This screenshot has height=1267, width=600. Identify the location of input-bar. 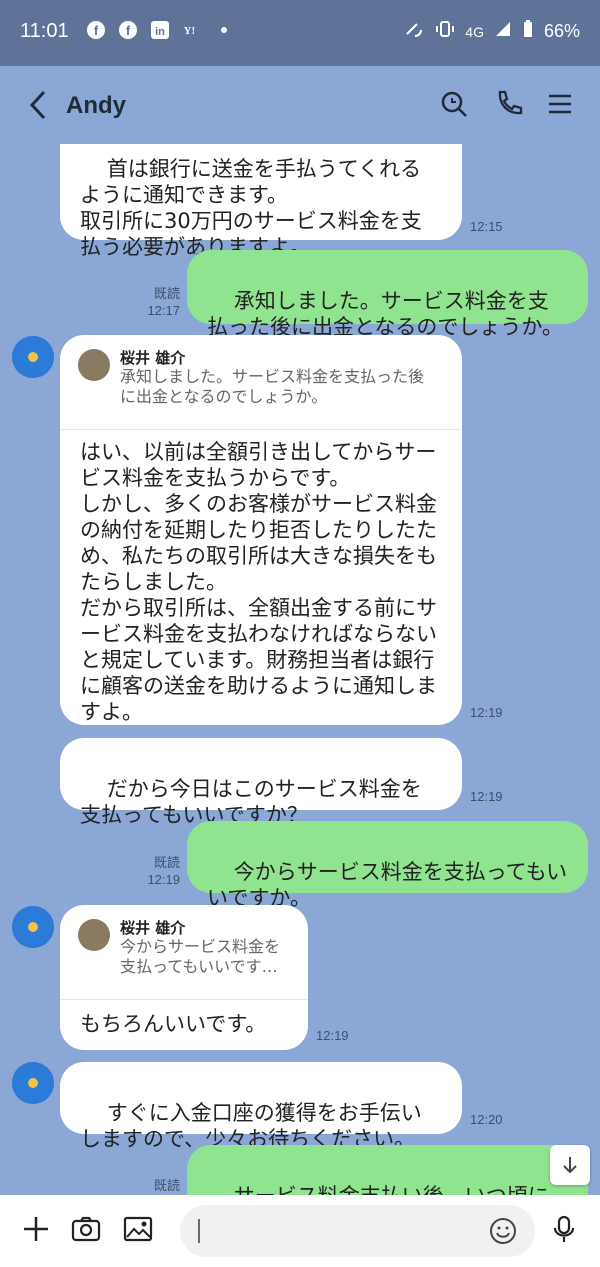
(300, 1231).